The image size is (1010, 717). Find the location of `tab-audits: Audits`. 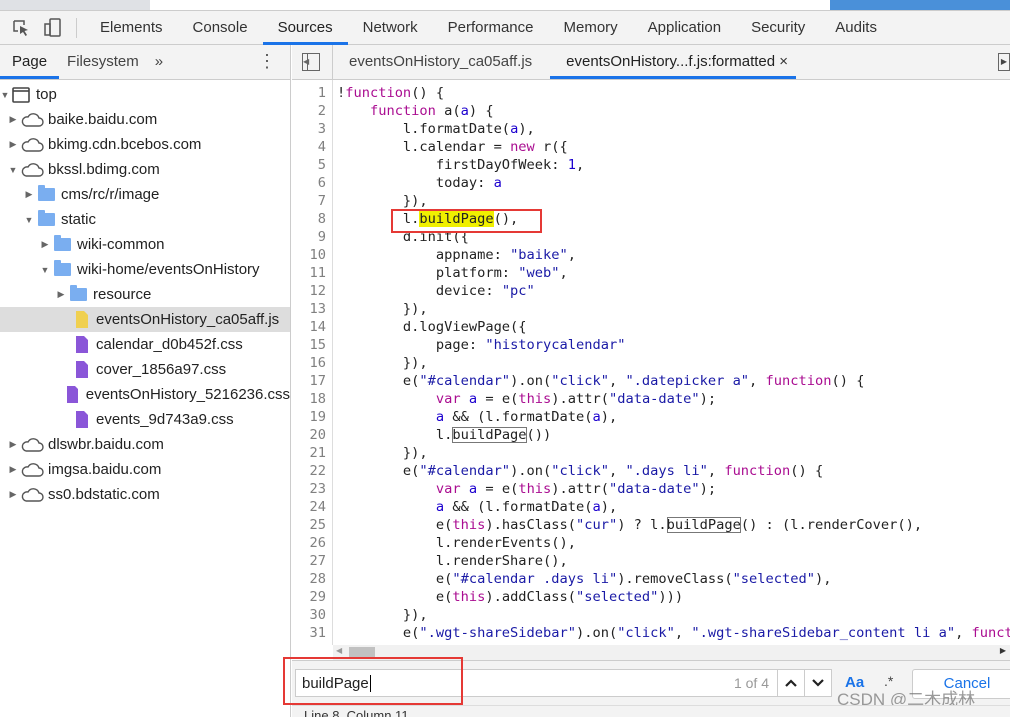

tab-audits: Audits is located at coordinates (856, 28).